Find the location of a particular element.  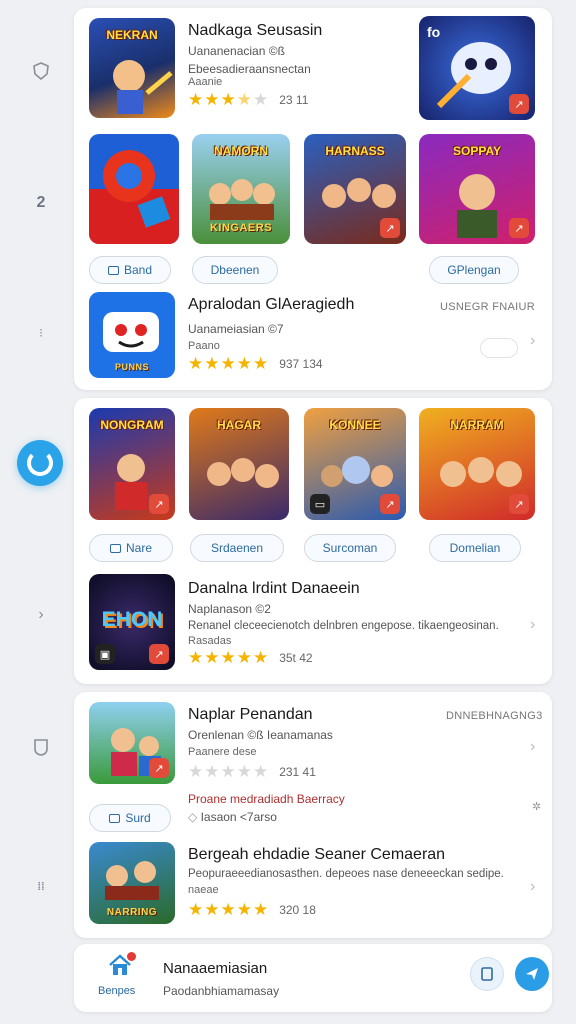

icon-caption: PUNNS is located at coordinates (131, 367).